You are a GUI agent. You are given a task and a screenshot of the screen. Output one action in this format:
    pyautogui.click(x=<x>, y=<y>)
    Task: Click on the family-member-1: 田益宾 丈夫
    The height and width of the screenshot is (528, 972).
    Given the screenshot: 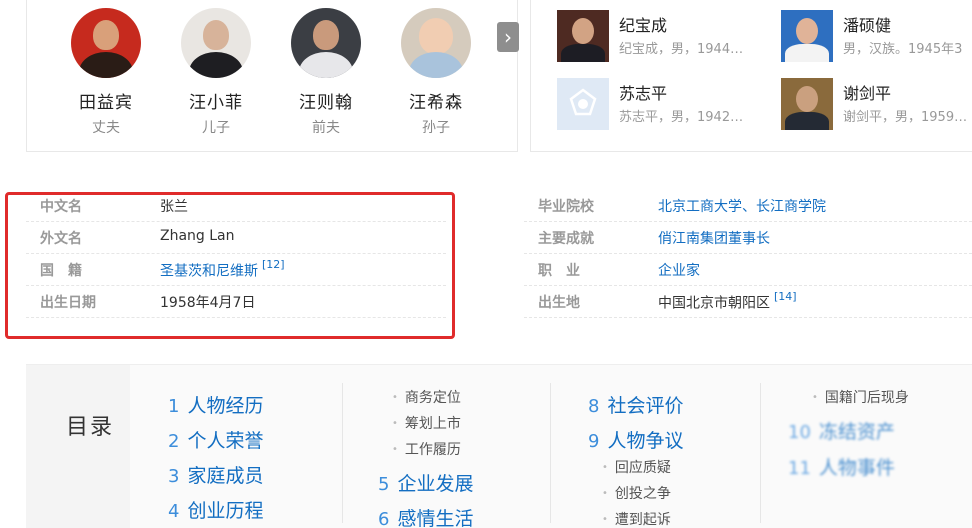 What is the action you would take?
    pyautogui.click(x=106, y=72)
    